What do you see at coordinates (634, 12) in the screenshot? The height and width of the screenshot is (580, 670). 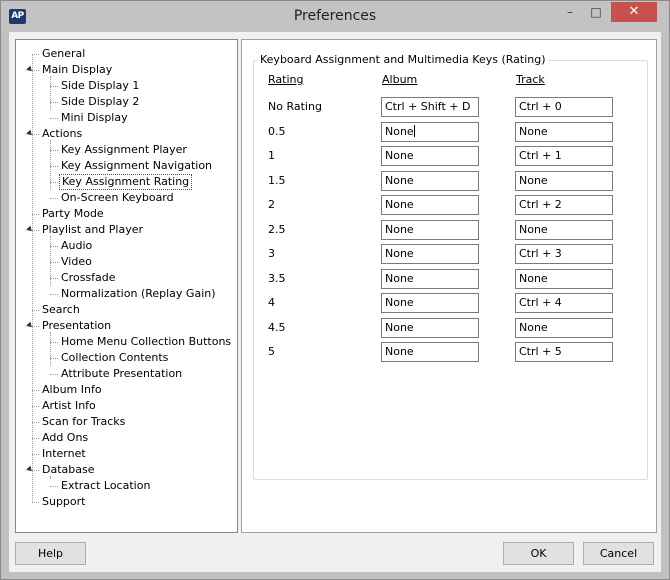 I see `close-button: ✕` at bounding box center [634, 12].